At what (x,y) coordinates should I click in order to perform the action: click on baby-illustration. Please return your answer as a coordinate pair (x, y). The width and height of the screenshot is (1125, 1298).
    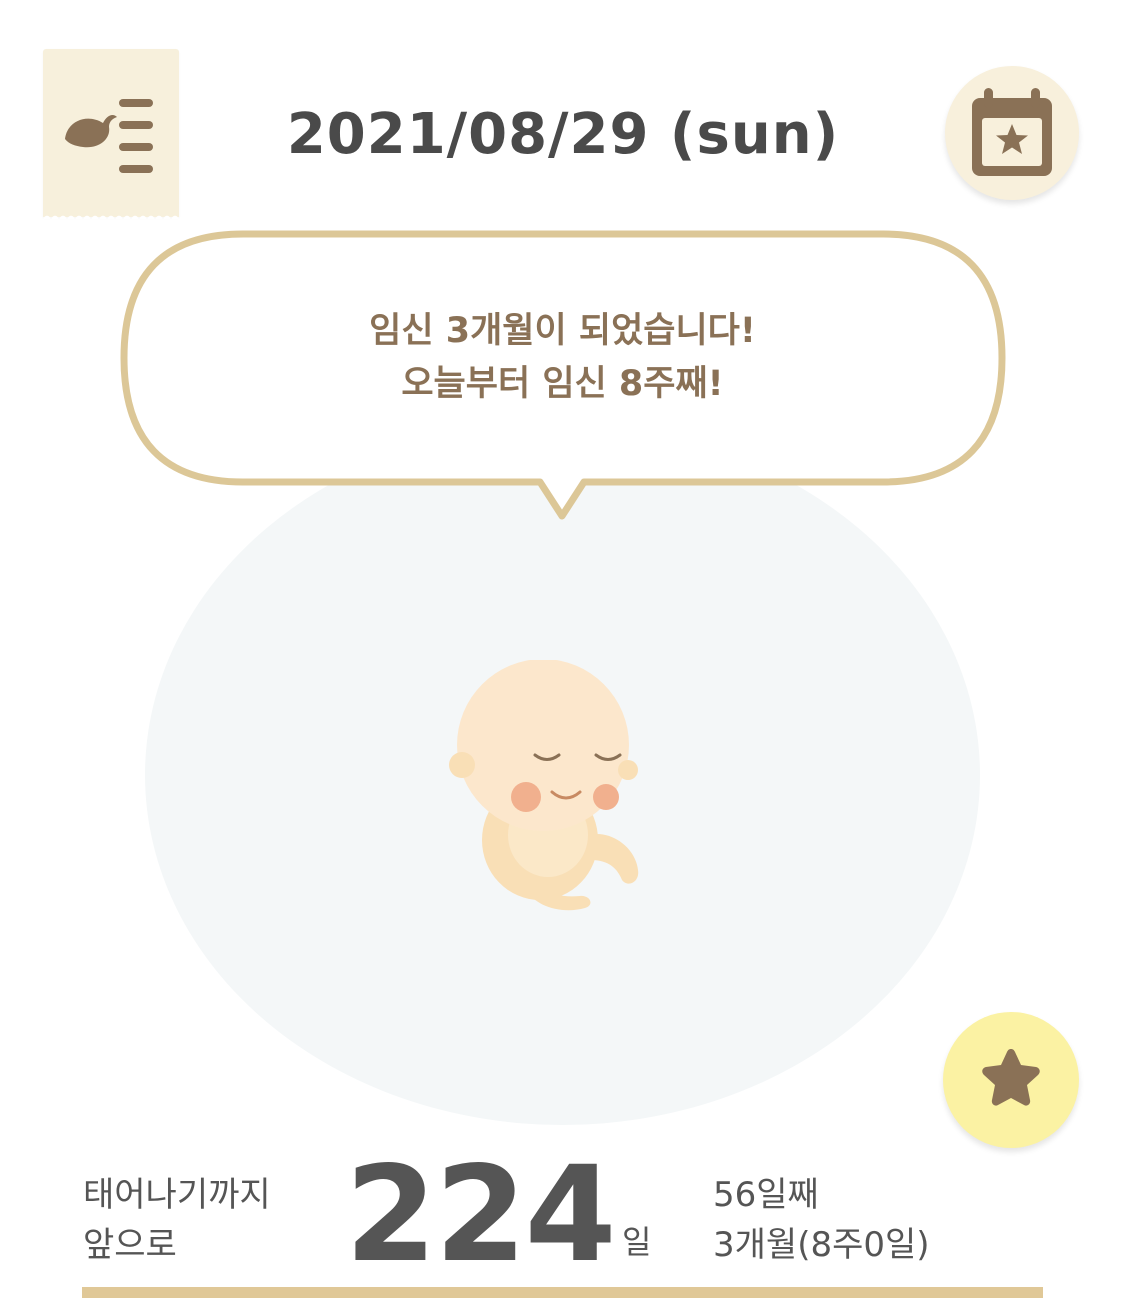
    Looking at the image, I should click on (544, 785).